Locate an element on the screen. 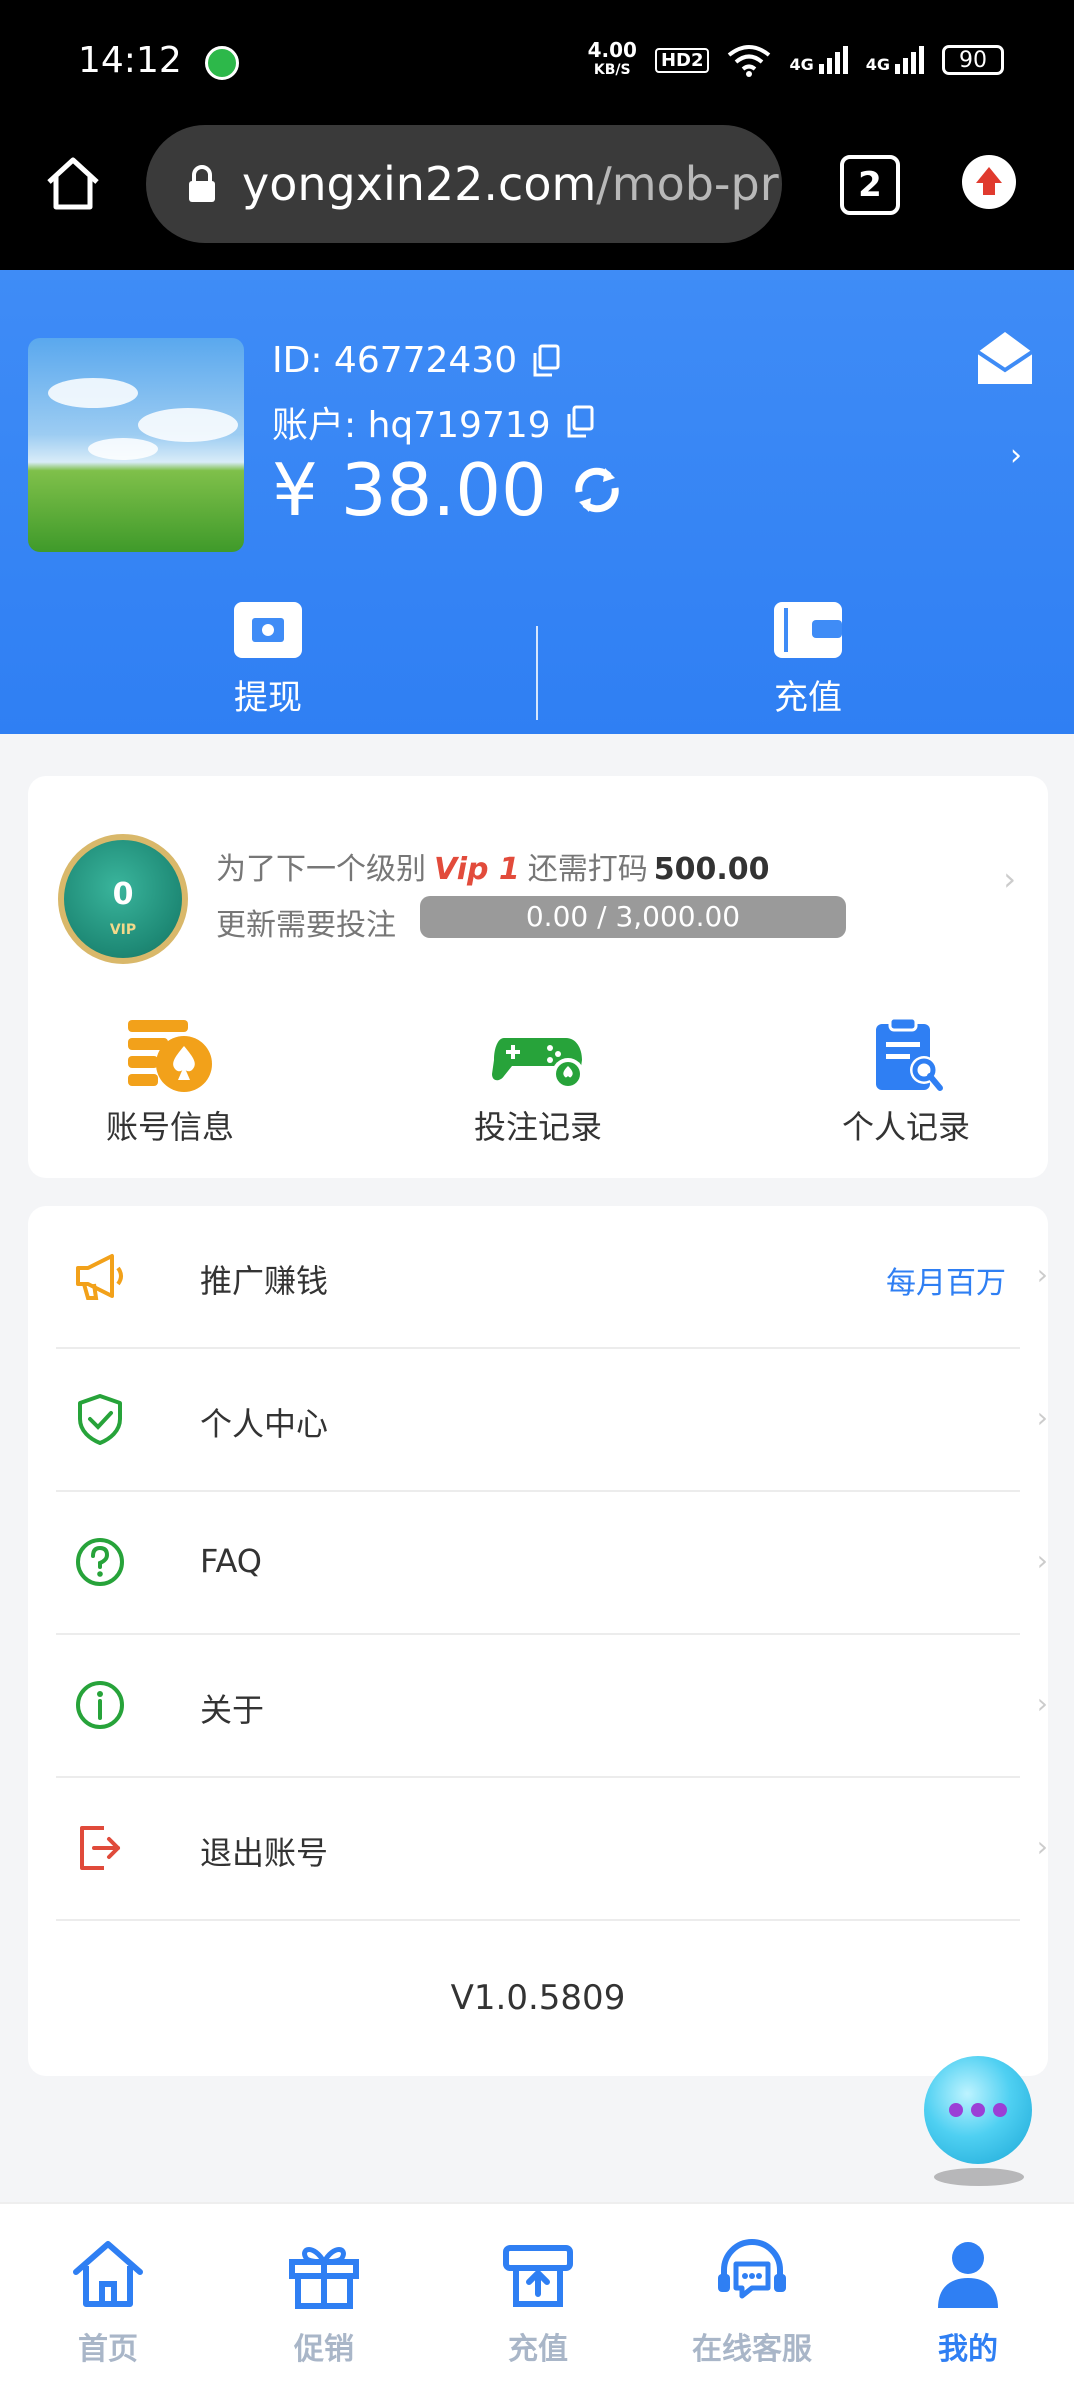  signal-icon-2: 4G is located at coordinates (895, 60).